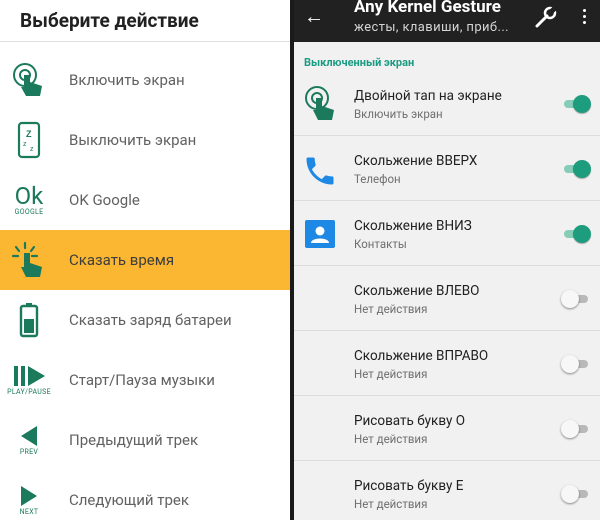 This screenshot has width=600, height=520. I want to click on setting-row-swipe-up: Скольжение ВВЕРХ Телефон, so click(447, 169).